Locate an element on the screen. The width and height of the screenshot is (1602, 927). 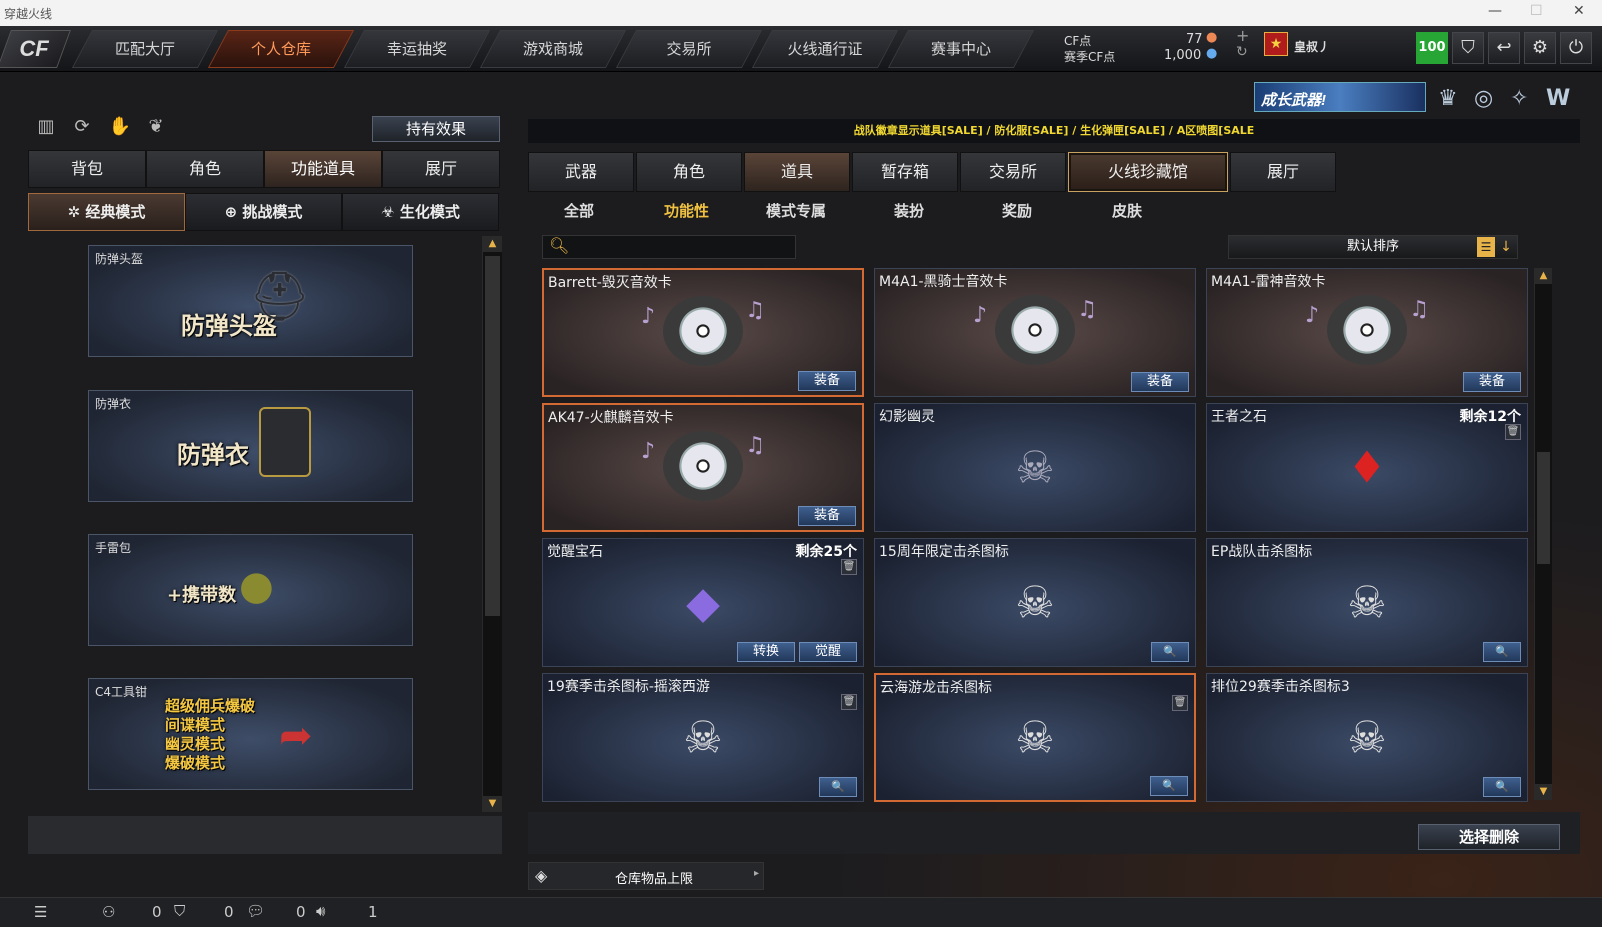
item-card: Barrett-毁灭音效卡 ♪ ♫ 装备 is located at coordinates (703, 332).